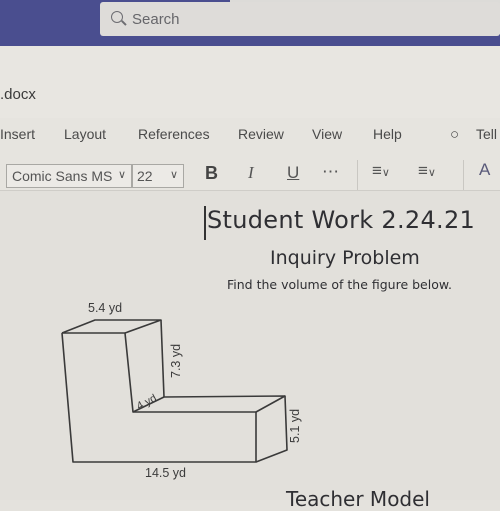  What do you see at coordinates (261, 134) in the screenshot?
I see `tab-review: Review` at bounding box center [261, 134].